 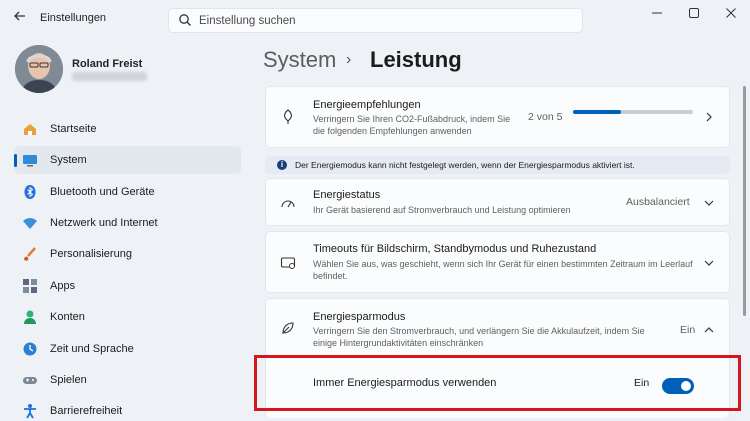 What do you see at coordinates (731, 15) in the screenshot?
I see `close-icon` at bounding box center [731, 15].